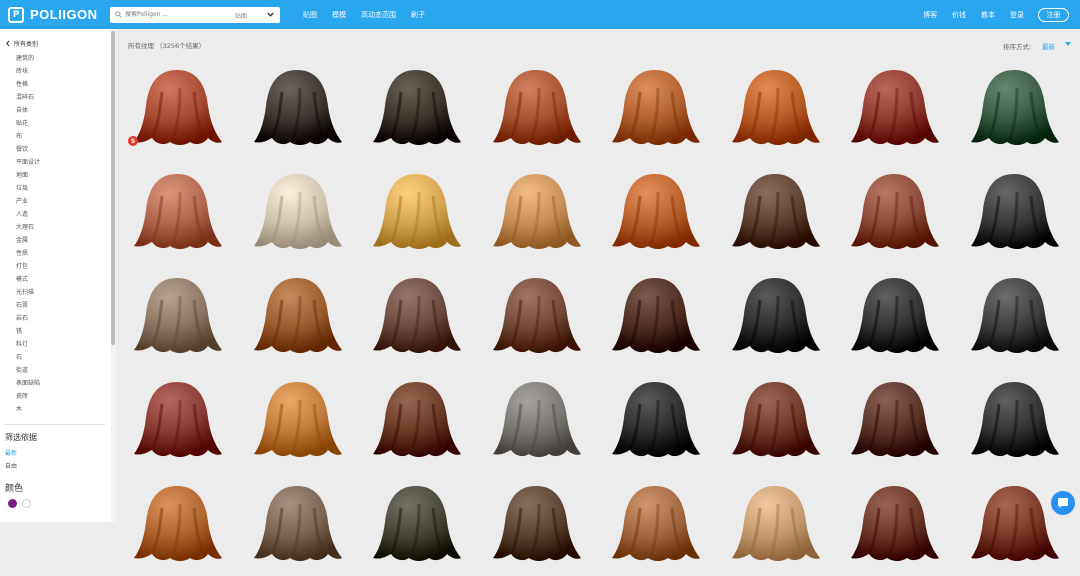 This screenshot has height=576, width=1080. I want to click on search-box: 贴图, so click(195, 14).